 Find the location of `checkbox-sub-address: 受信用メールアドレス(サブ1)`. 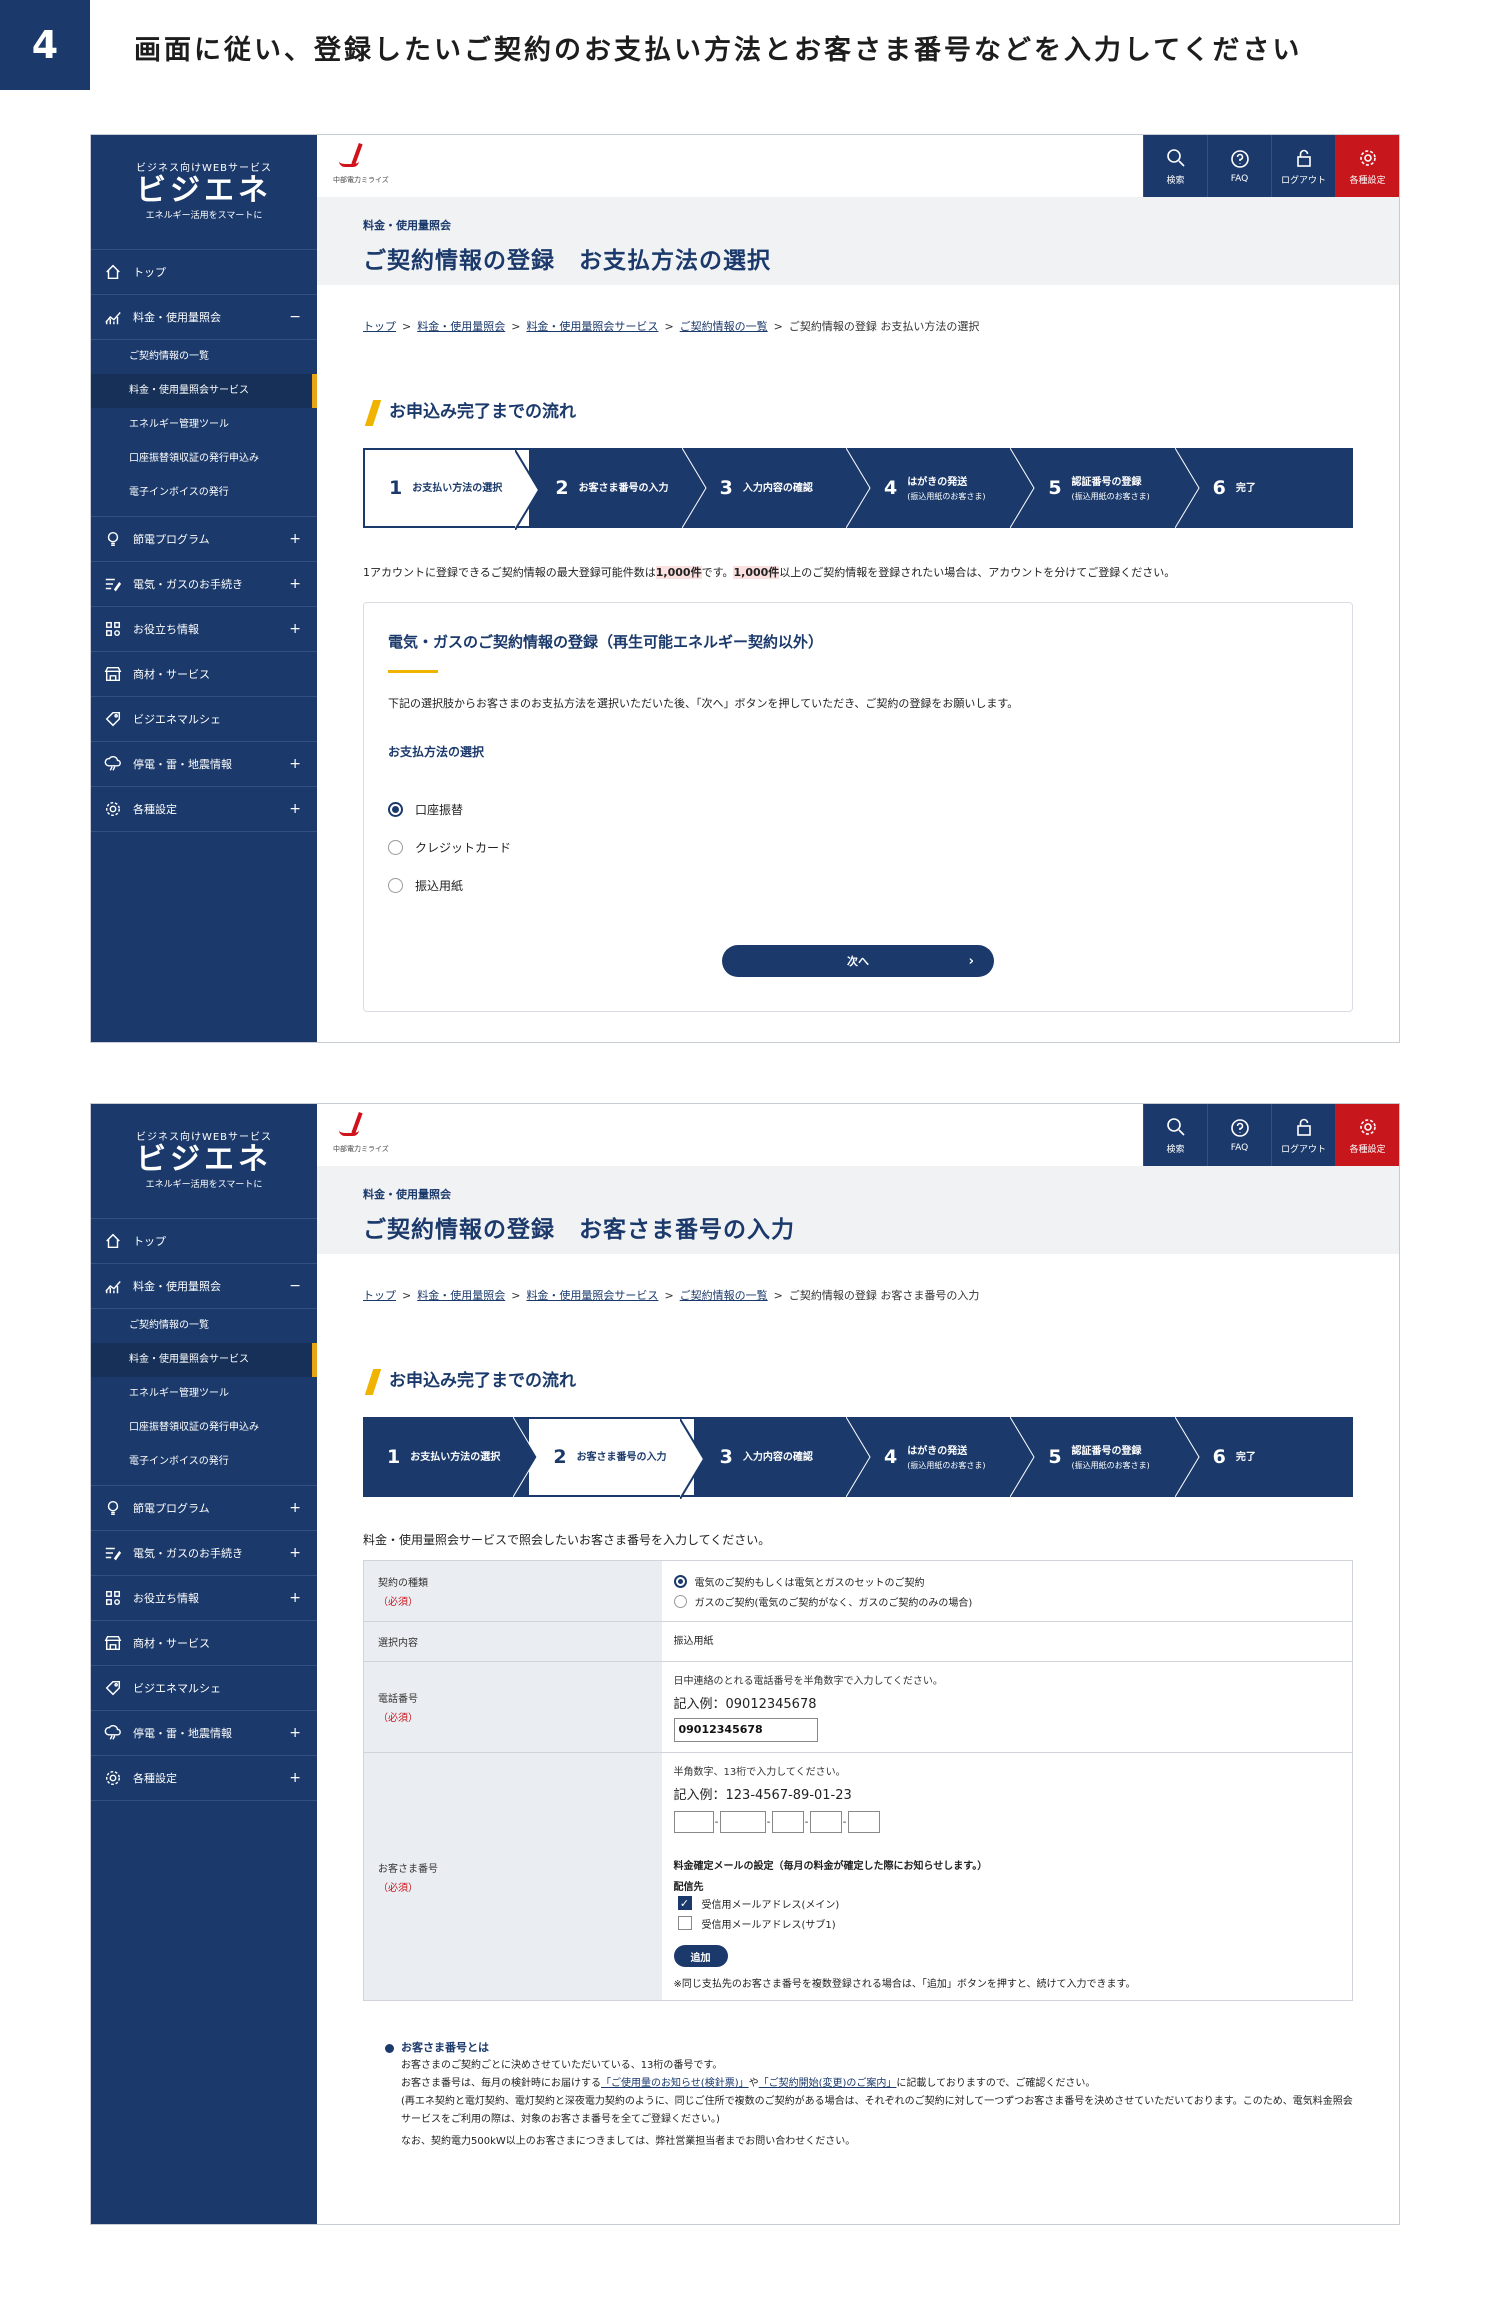

checkbox-sub-address: 受信用メールアドレス(サブ1) is located at coordinates (1009, 1923).